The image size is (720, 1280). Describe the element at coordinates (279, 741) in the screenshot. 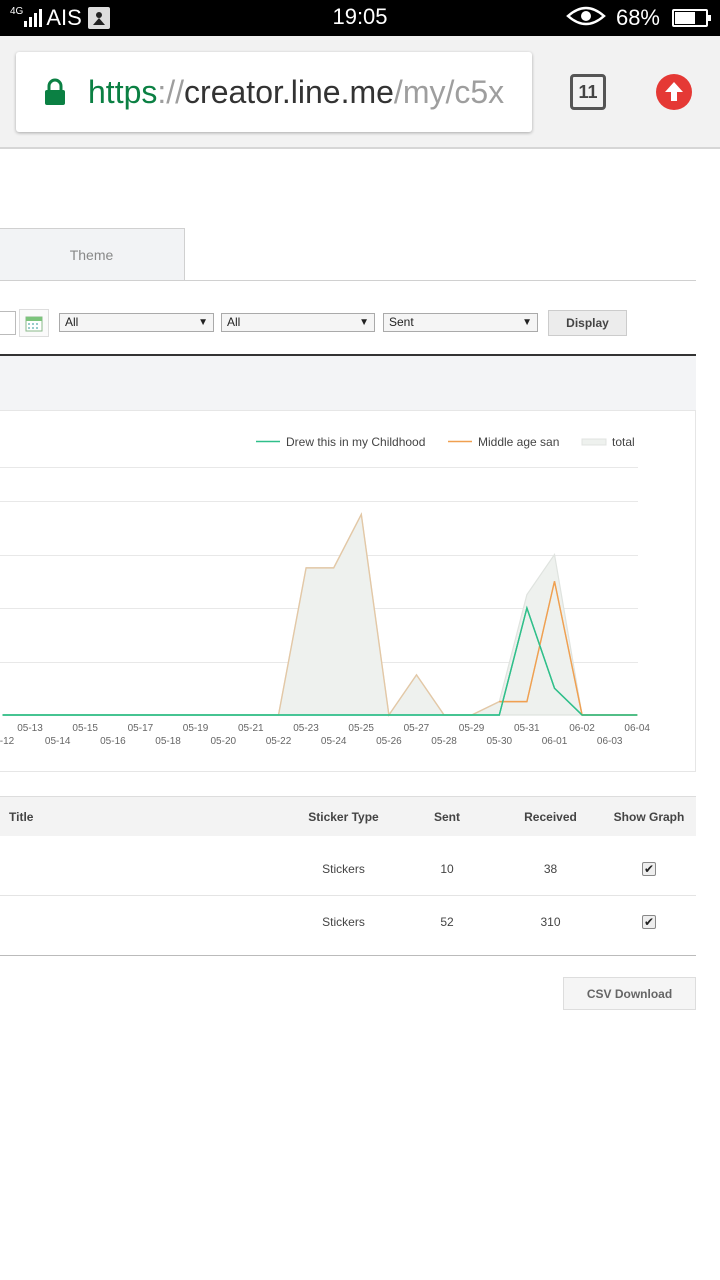

I see `x-tick-label: 05-22` at that location.